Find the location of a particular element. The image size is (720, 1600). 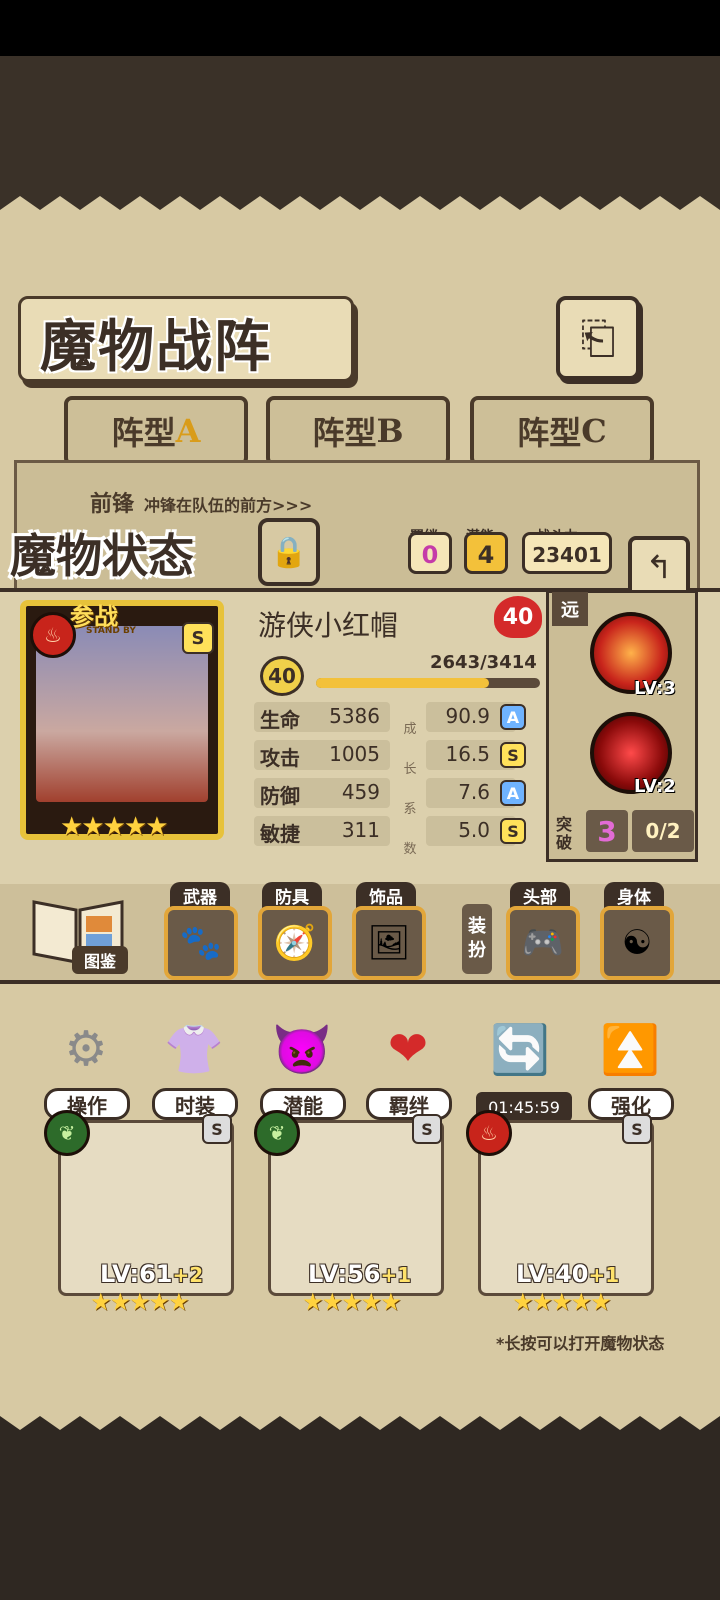

accessory-slot: 🖼 is located at coordinates (389, 943).